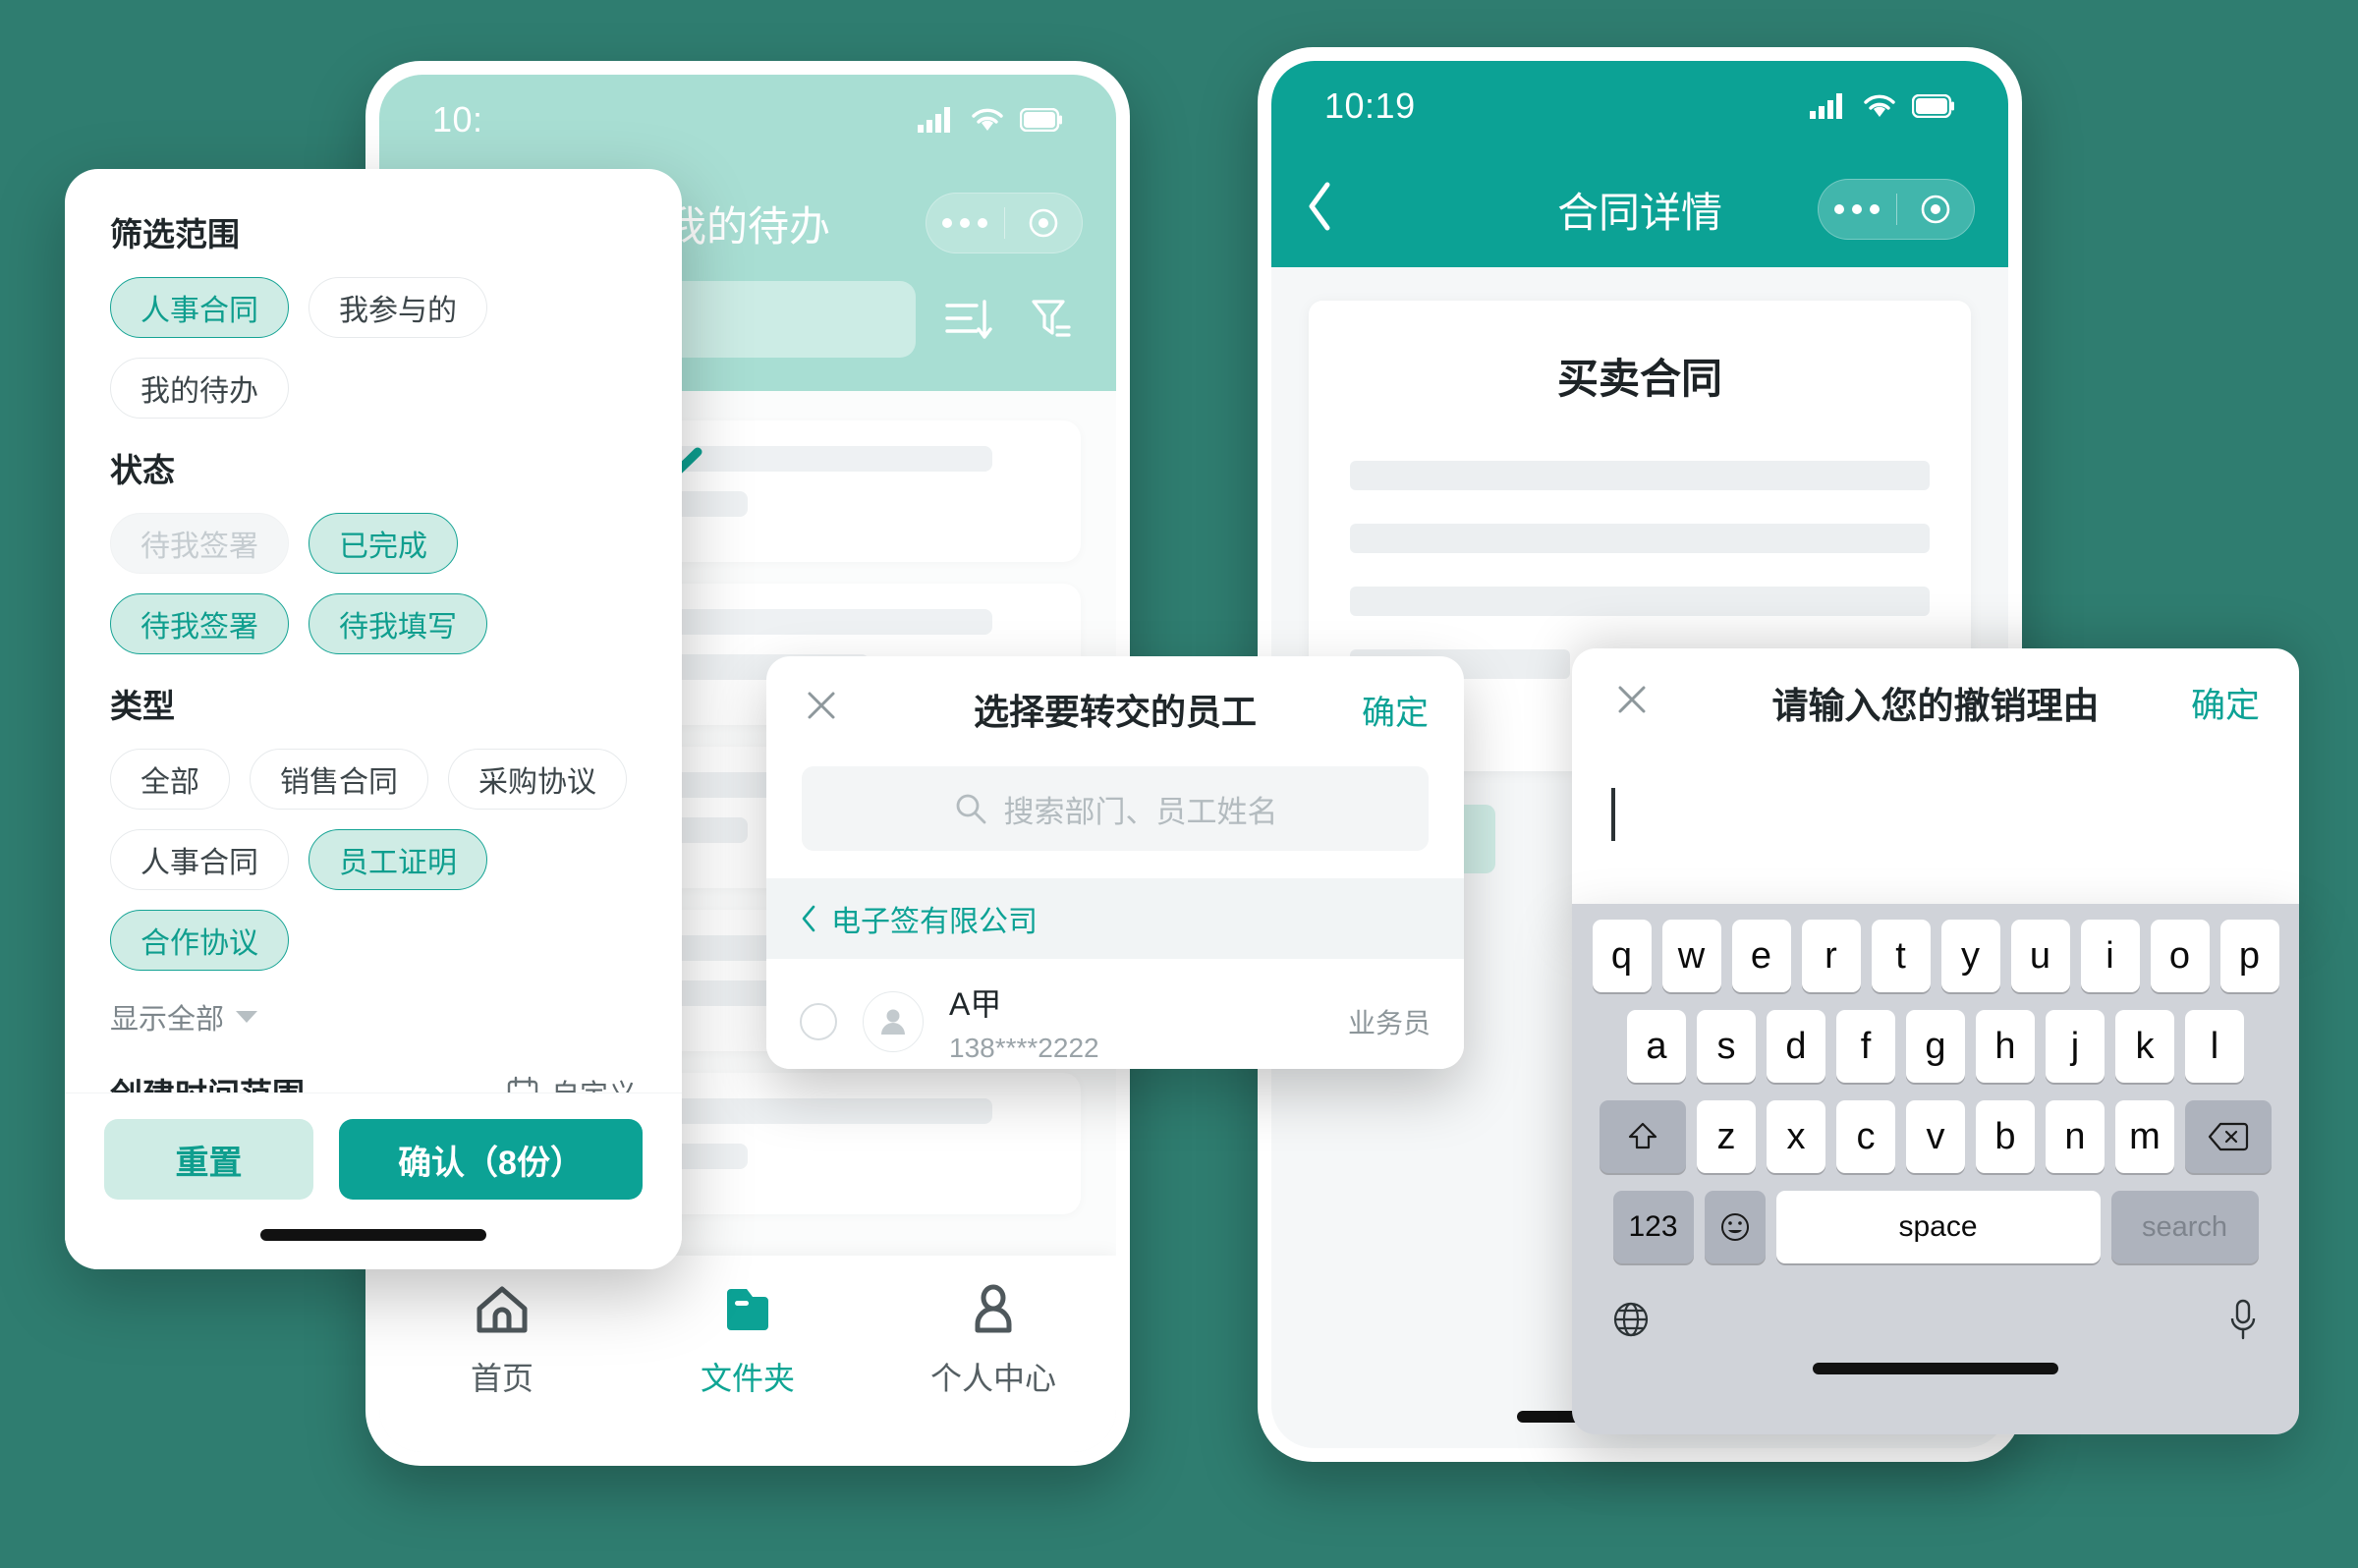 The height and width of the screenshot is (1568, 2358). I want to click on employee-row: A甲 138****2222 业务员, so click(1115, 1014).